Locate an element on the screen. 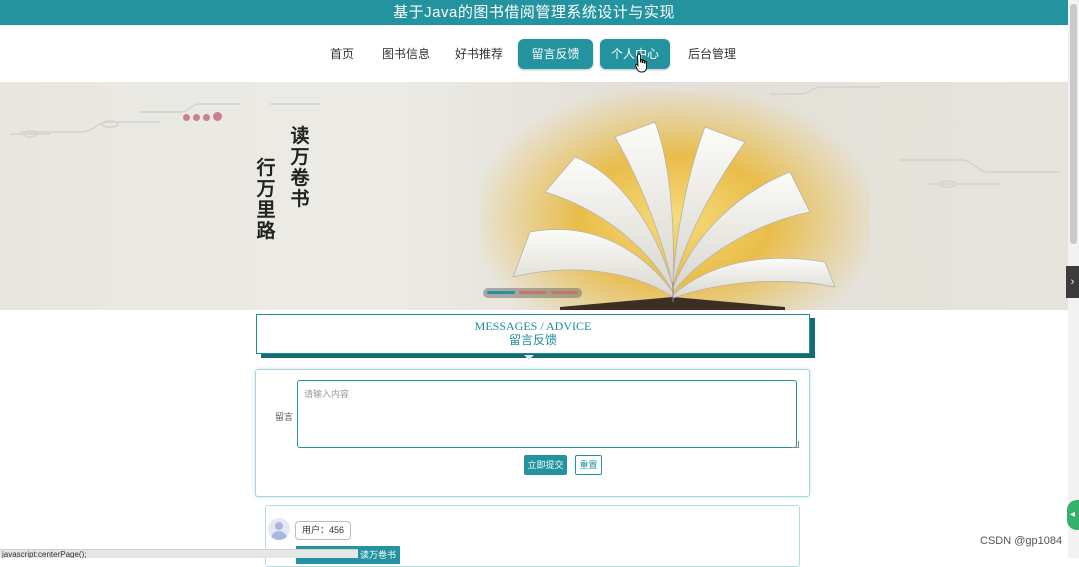  reset-button: 重置 is located at coordinates (588, 465).